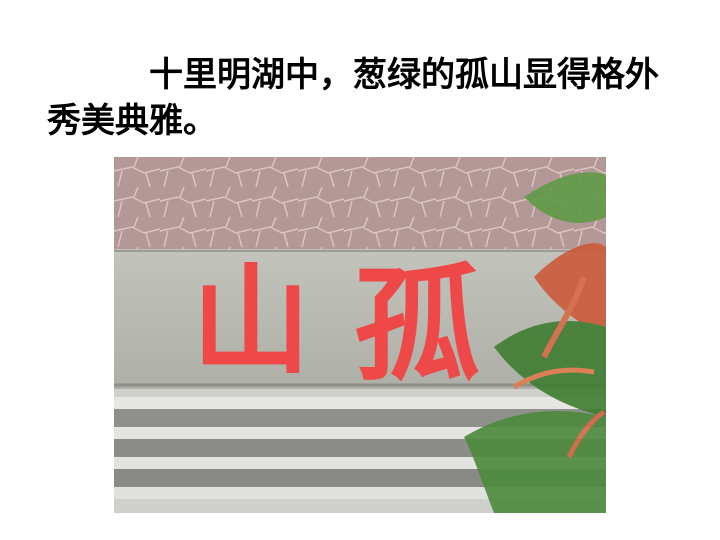  I want to click on stone-wall, so click(360, 207).